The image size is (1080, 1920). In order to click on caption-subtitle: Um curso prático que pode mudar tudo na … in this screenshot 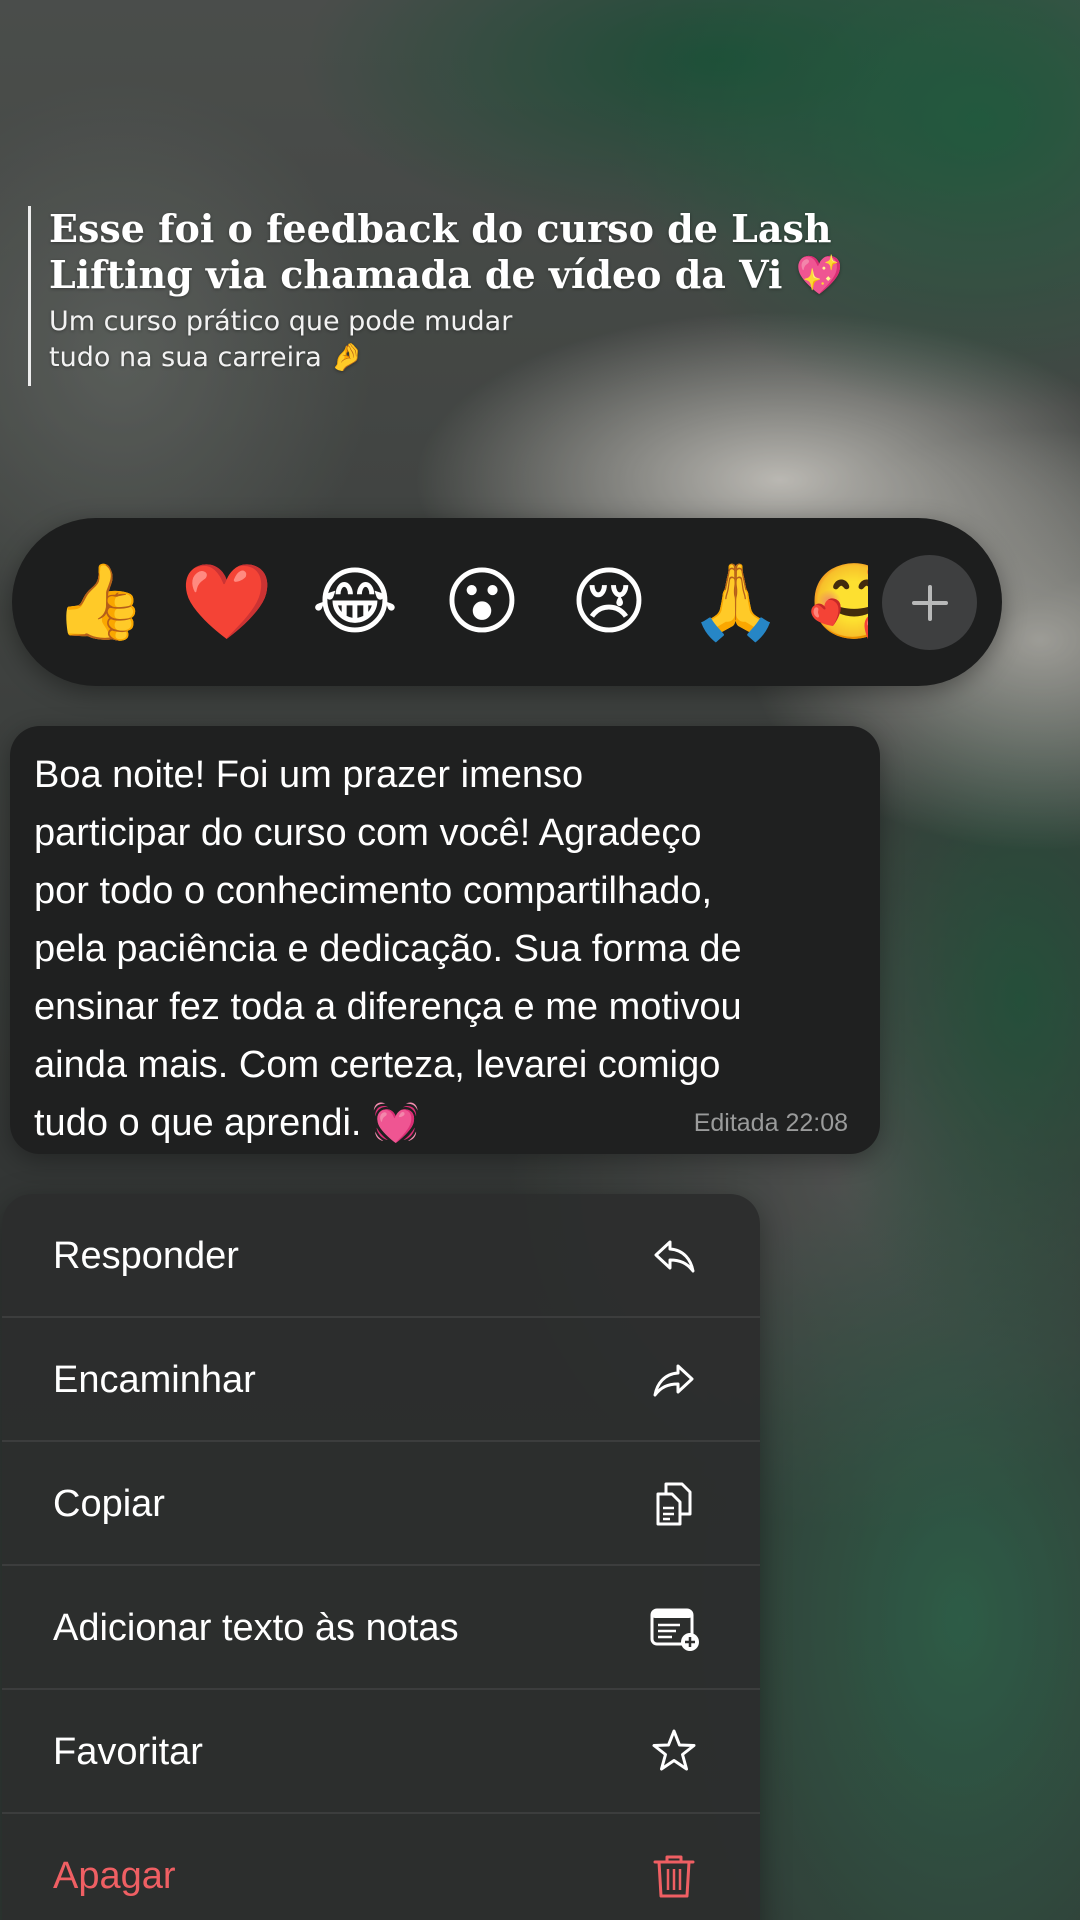, I will do `click(281, 339)`.